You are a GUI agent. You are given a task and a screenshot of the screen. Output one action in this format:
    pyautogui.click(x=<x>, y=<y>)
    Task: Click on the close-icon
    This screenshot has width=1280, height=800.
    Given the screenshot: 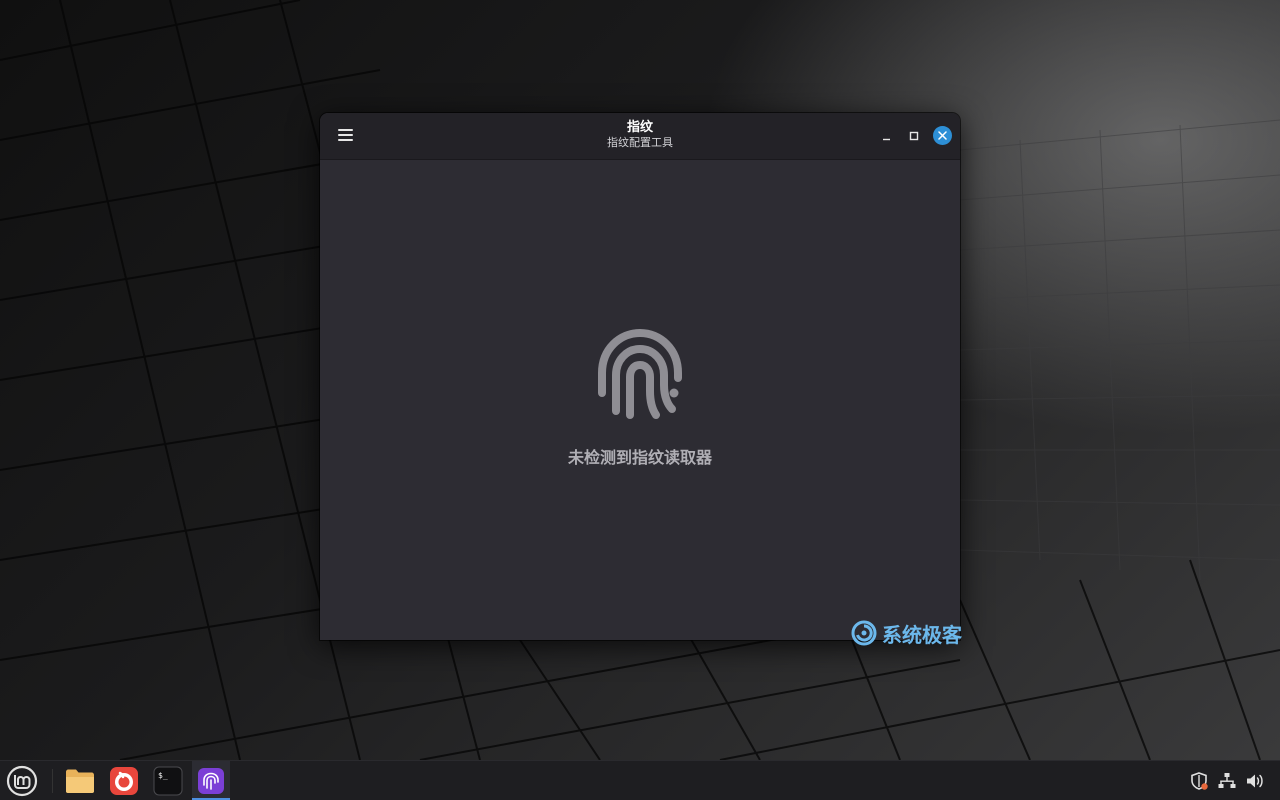 What is the action you would take?
    pyautogui.click(x=942, y=135)
    